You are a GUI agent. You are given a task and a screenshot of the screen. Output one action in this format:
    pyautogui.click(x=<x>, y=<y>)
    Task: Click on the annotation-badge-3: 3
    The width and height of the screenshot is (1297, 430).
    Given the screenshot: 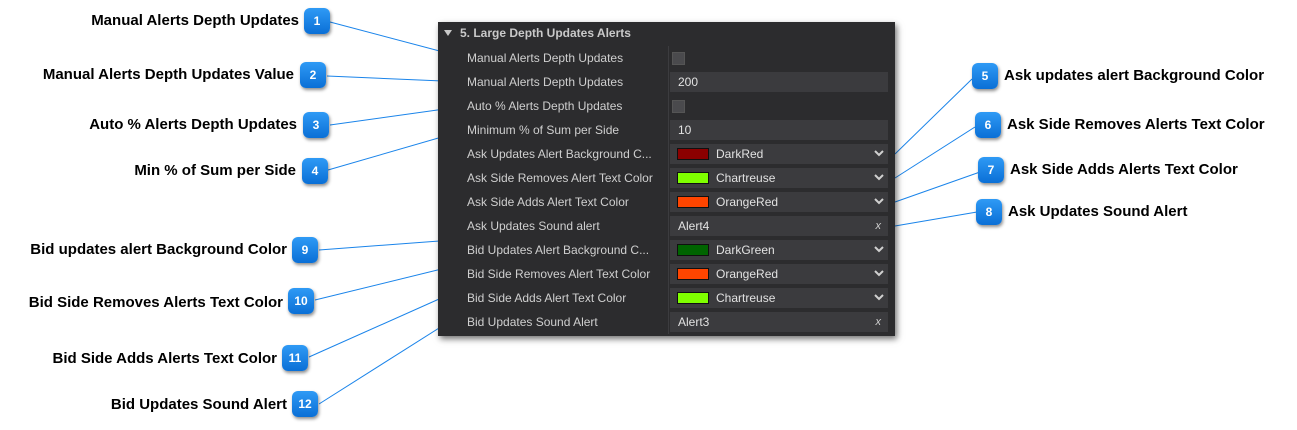 What is the action you would take?
    pyautogui.click(x=316, y=125)
    